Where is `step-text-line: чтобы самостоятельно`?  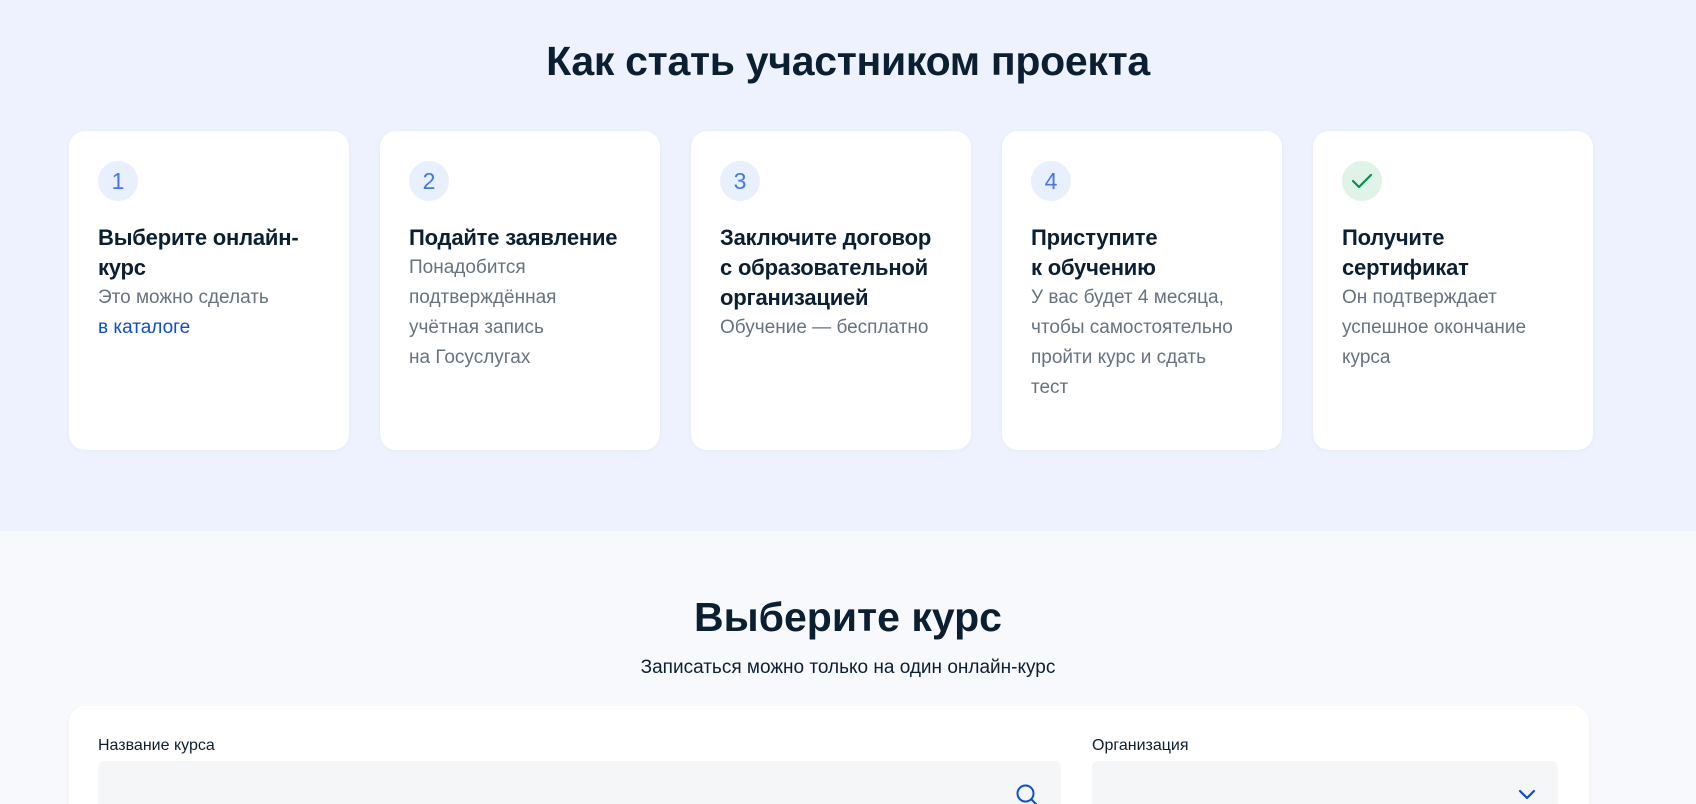 step-text-line: чтобы самостоятельно is located at coordinates (1132, 327).